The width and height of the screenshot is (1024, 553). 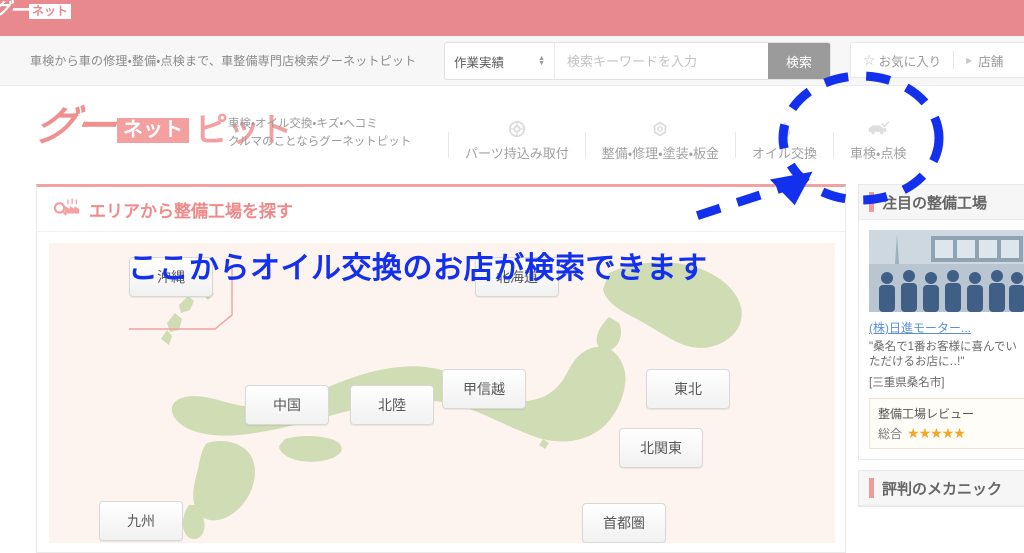 What do you see at coordinates (785, 129) in the screenshot?
I see `oil-drop-icon` at bounding box center [785, 129].